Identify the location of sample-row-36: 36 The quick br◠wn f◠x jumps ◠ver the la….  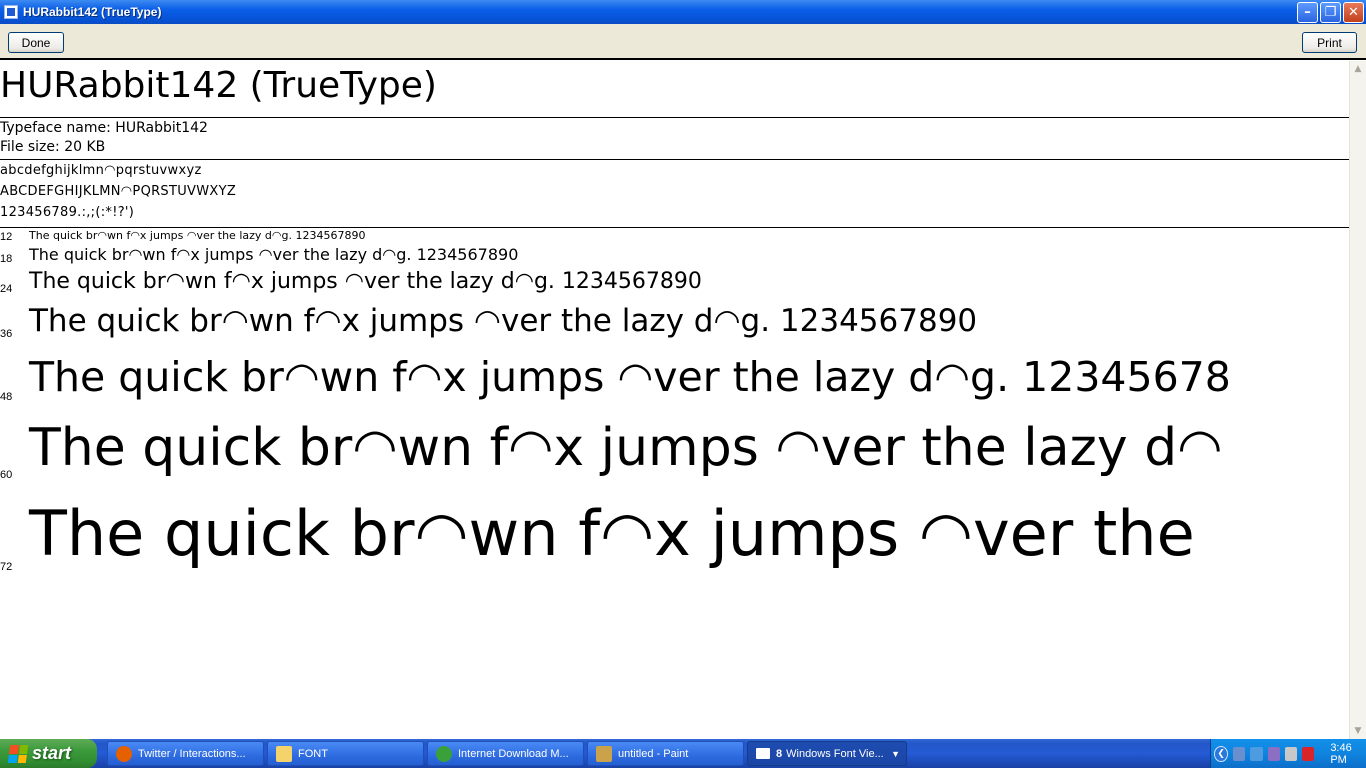
(674, 323).